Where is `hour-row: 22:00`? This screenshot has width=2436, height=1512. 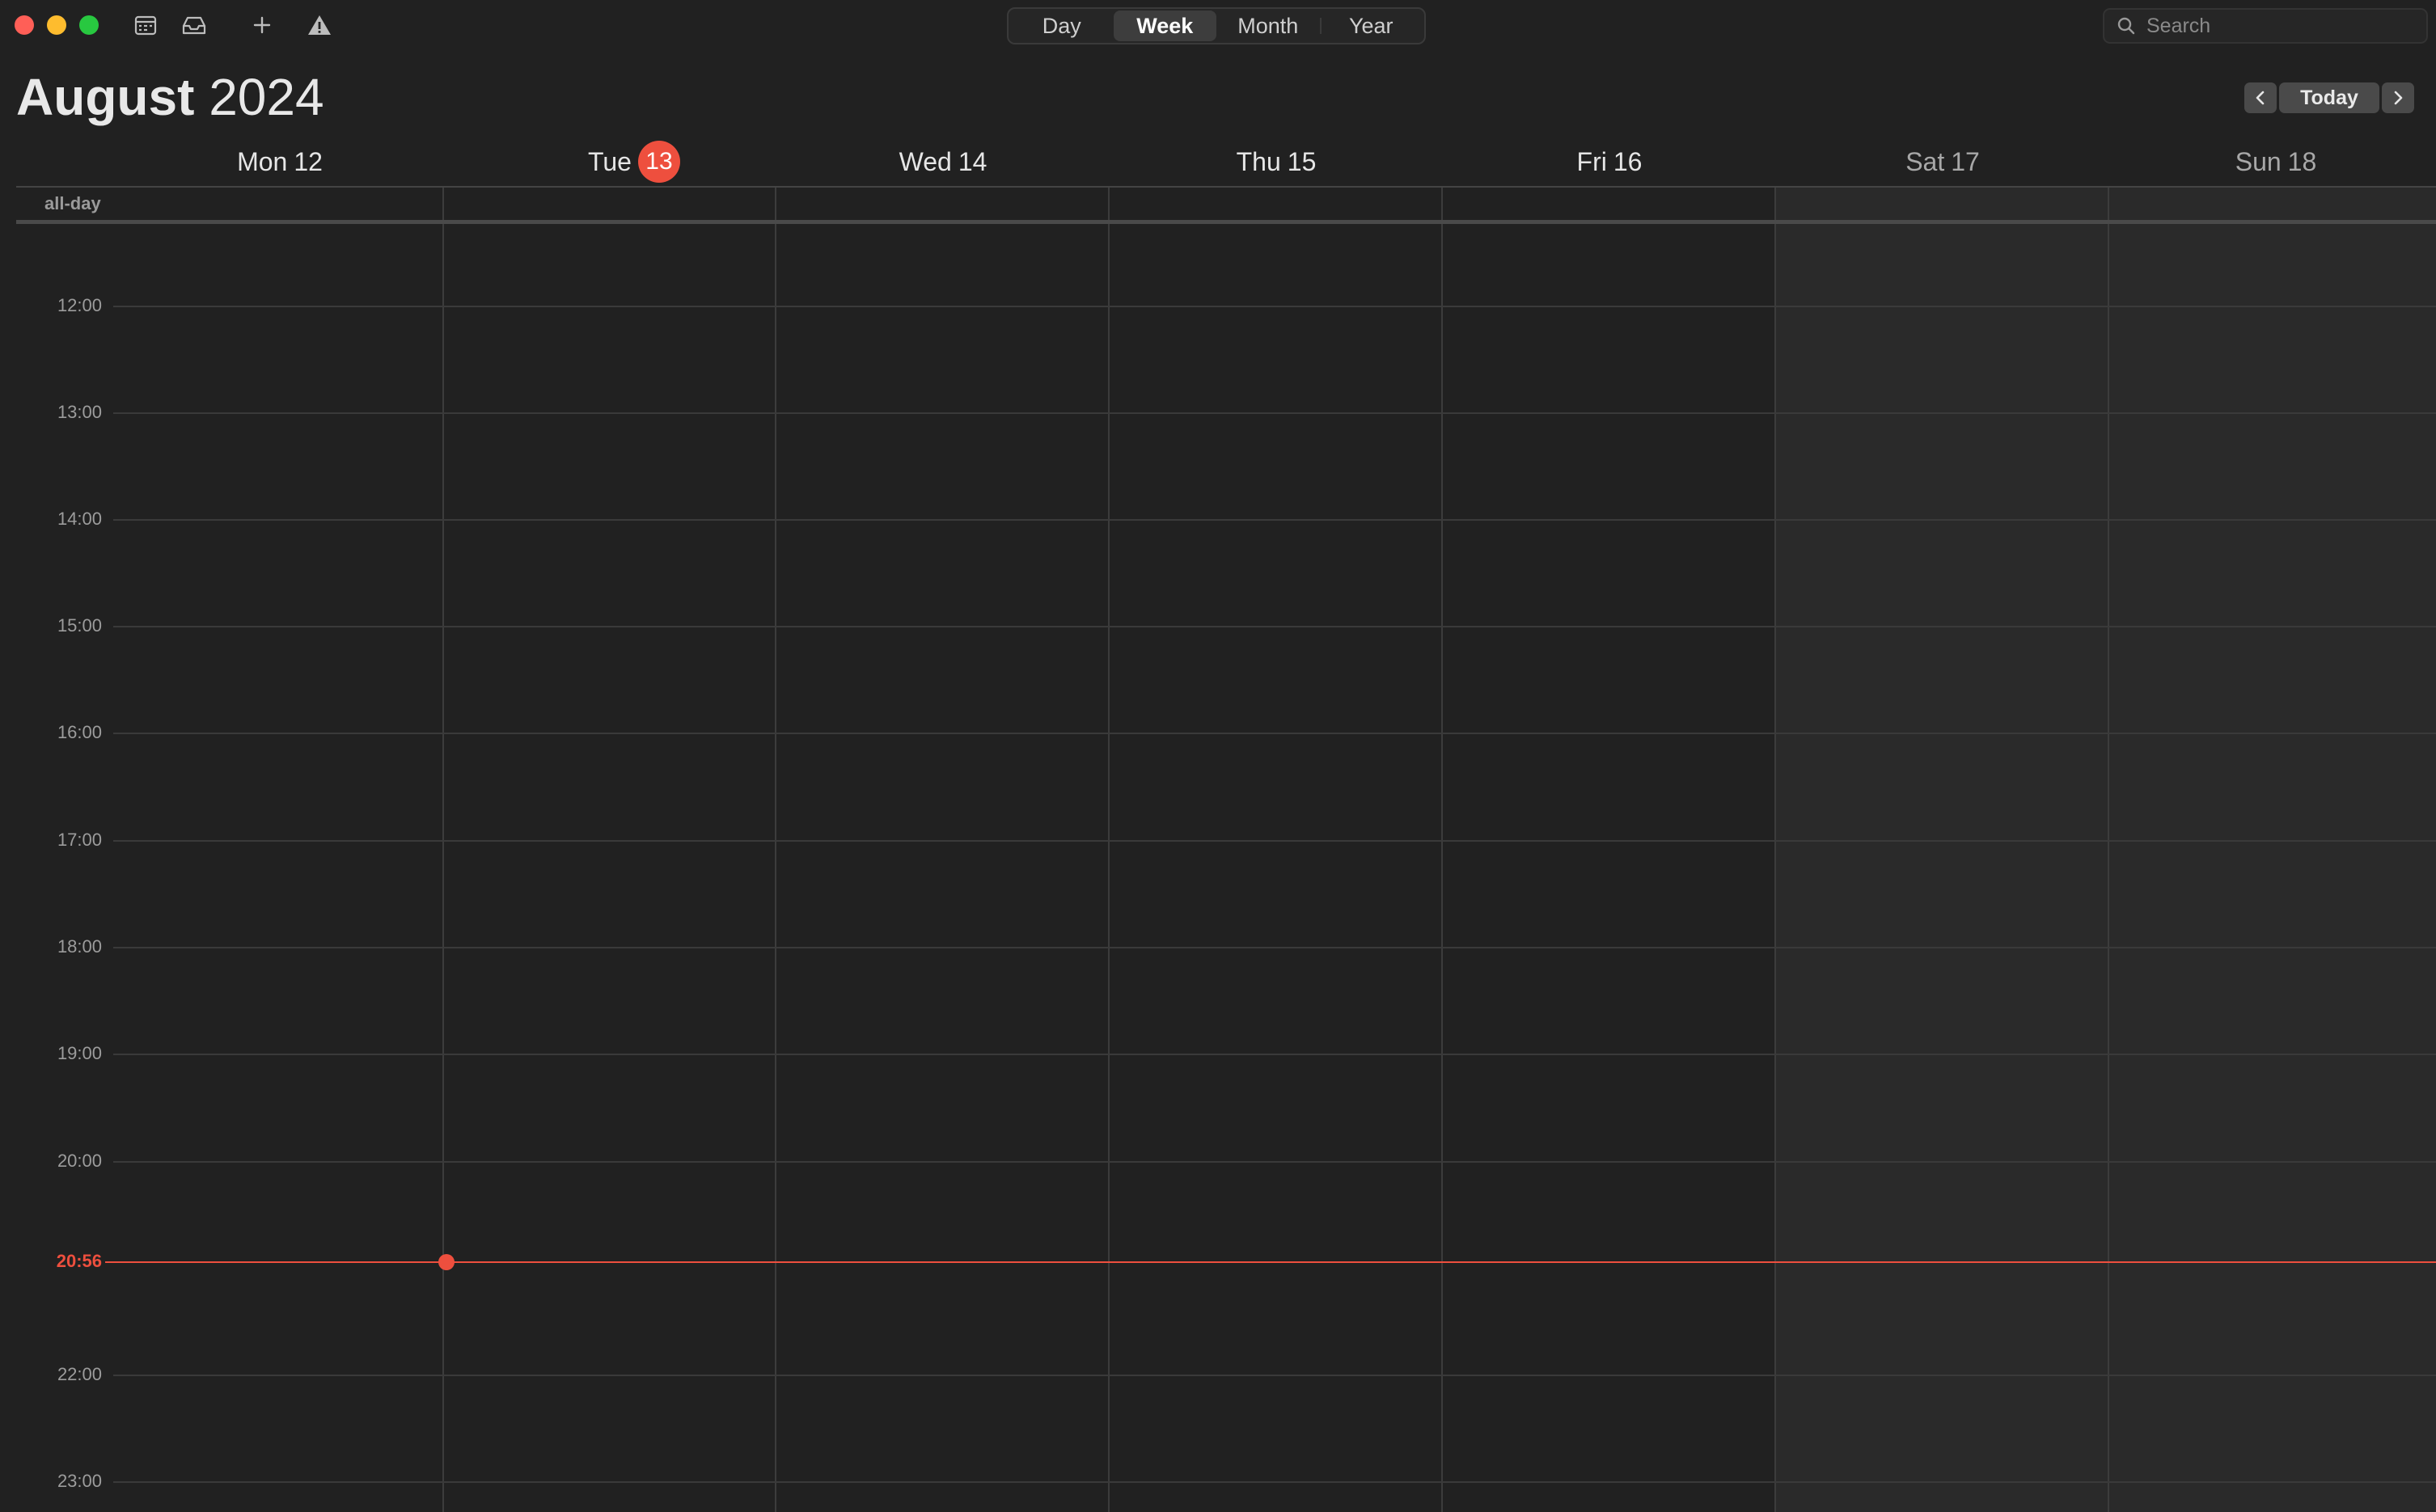 hour-row: 22:00 is located at coordinates (1218, 1374).